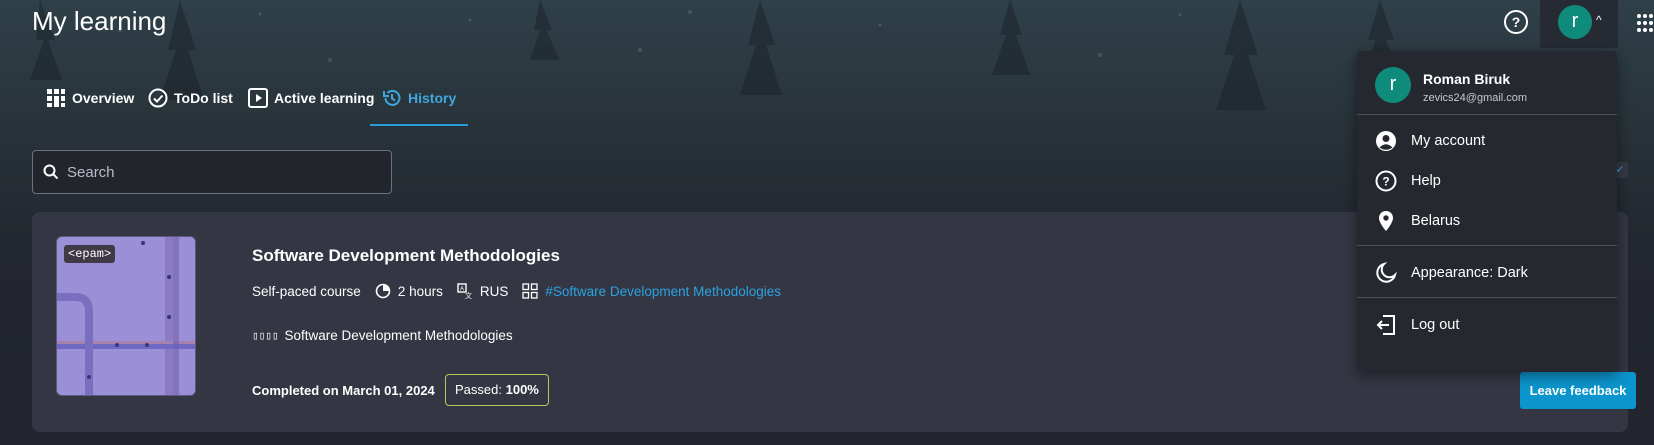 The height and width of the screenshot is (445, 1654). I want to click on completion-date: Completed on March 01, 2024, so click(343, 390).